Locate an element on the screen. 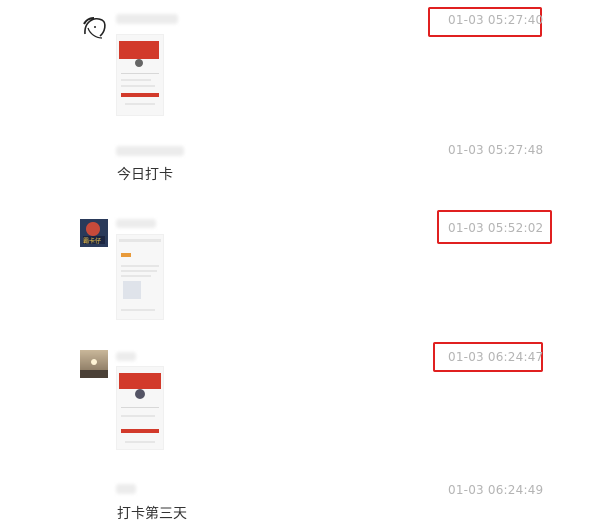 The width and height of the screenshot is (600, 532). message-timestamp: 01-03 05:27:40 is located at coordinates (496, 20).